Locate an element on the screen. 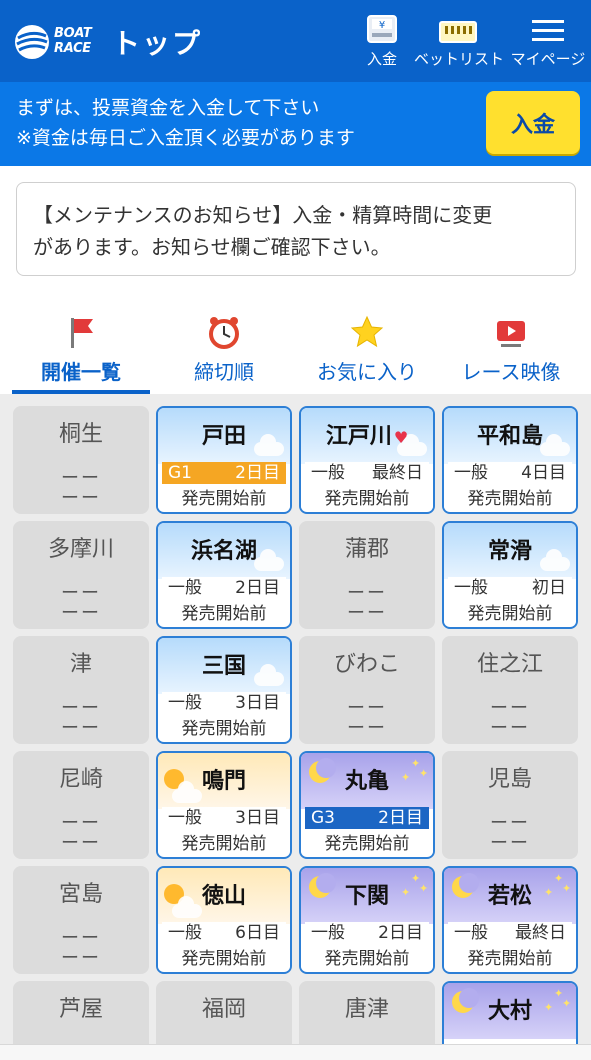 Image resolution: width=591 pixels, height=1060 pixels. race-day: 初日 is located at coordinates (549, 588).